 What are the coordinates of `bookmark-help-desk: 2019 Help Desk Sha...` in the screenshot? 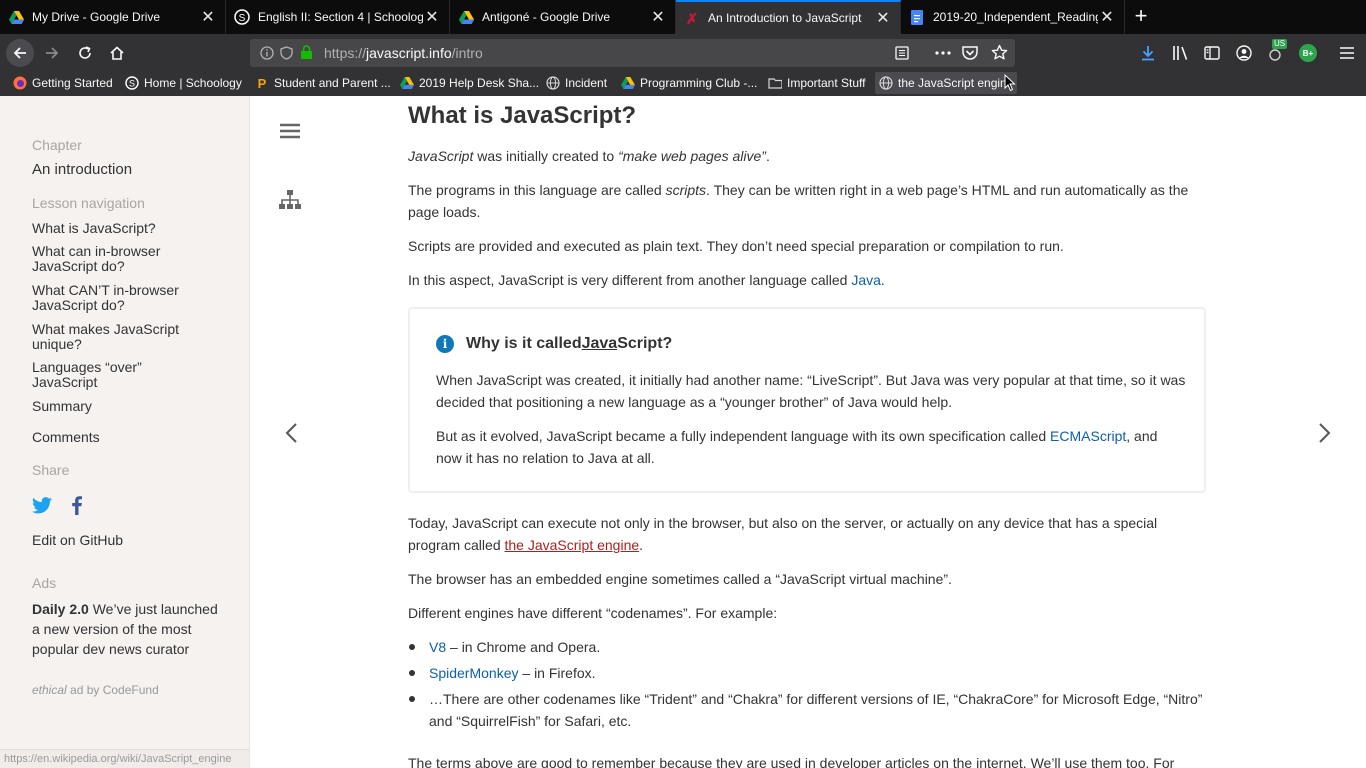 It's located at (469, 83).